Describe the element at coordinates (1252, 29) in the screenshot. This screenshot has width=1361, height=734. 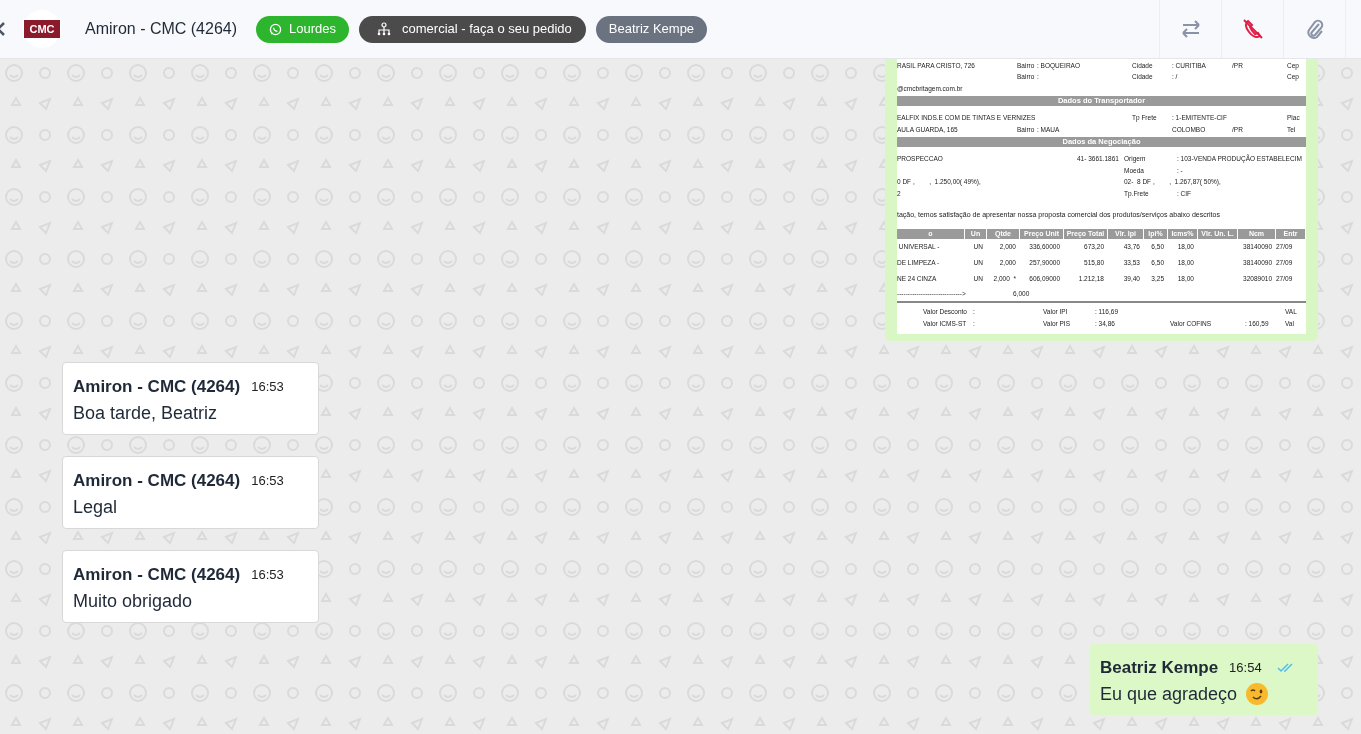
I see `phone-off-icon` at that location.